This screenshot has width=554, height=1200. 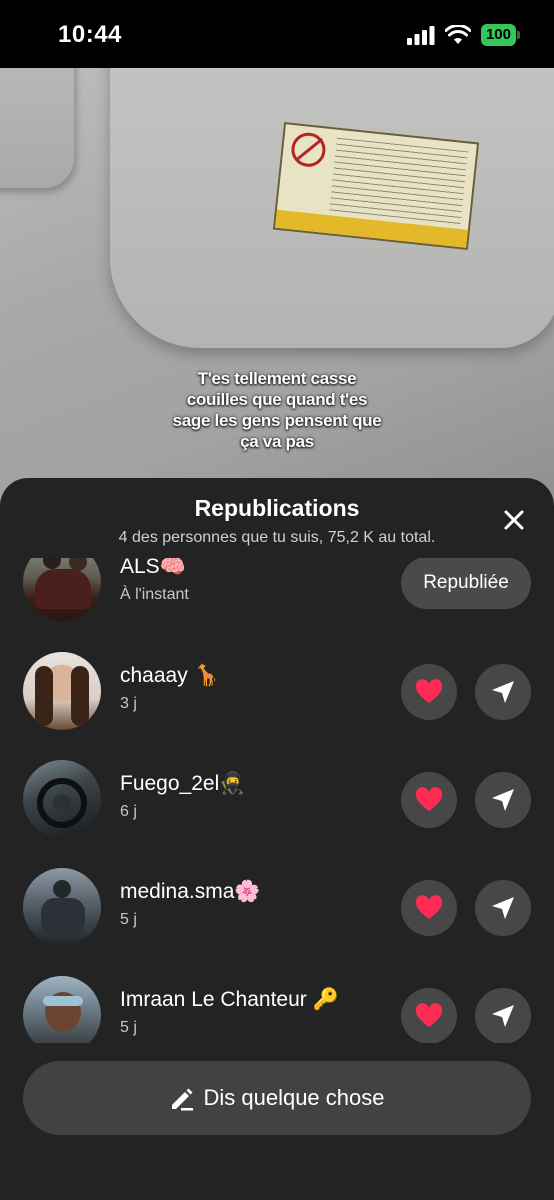 I want to click on repost-time: 3 j, so click(x=128, y=703).